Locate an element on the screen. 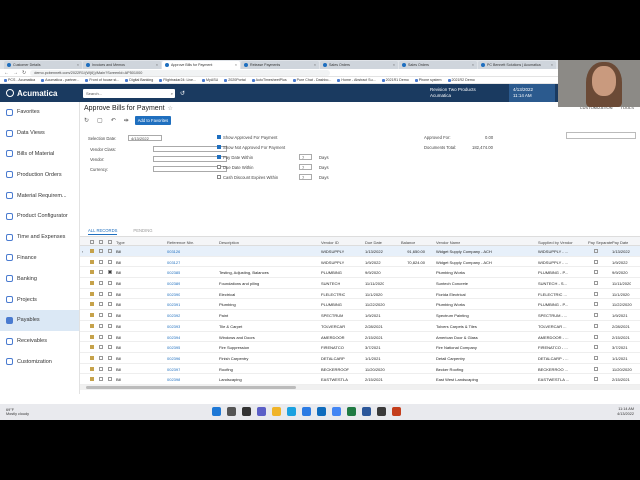 The image size is (640, 480). cell-ref: 002394 is located at coordinates (173, 337).